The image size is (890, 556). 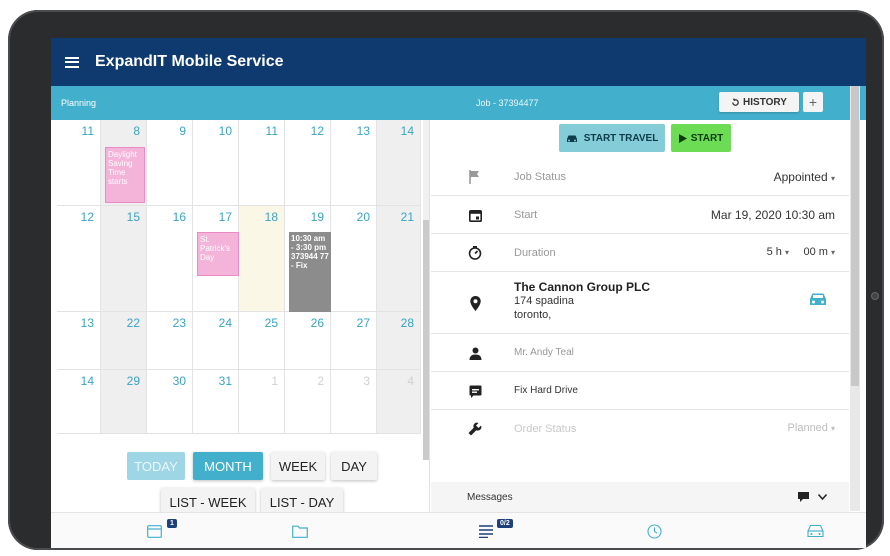 I want to click on week-number: 14, so click(x=79, y=402).